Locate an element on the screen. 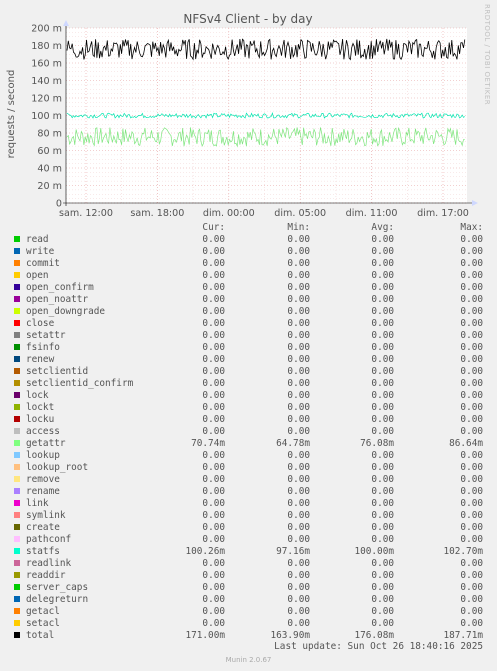  legend-min: 163.90m is located at coordinates (290, 635).